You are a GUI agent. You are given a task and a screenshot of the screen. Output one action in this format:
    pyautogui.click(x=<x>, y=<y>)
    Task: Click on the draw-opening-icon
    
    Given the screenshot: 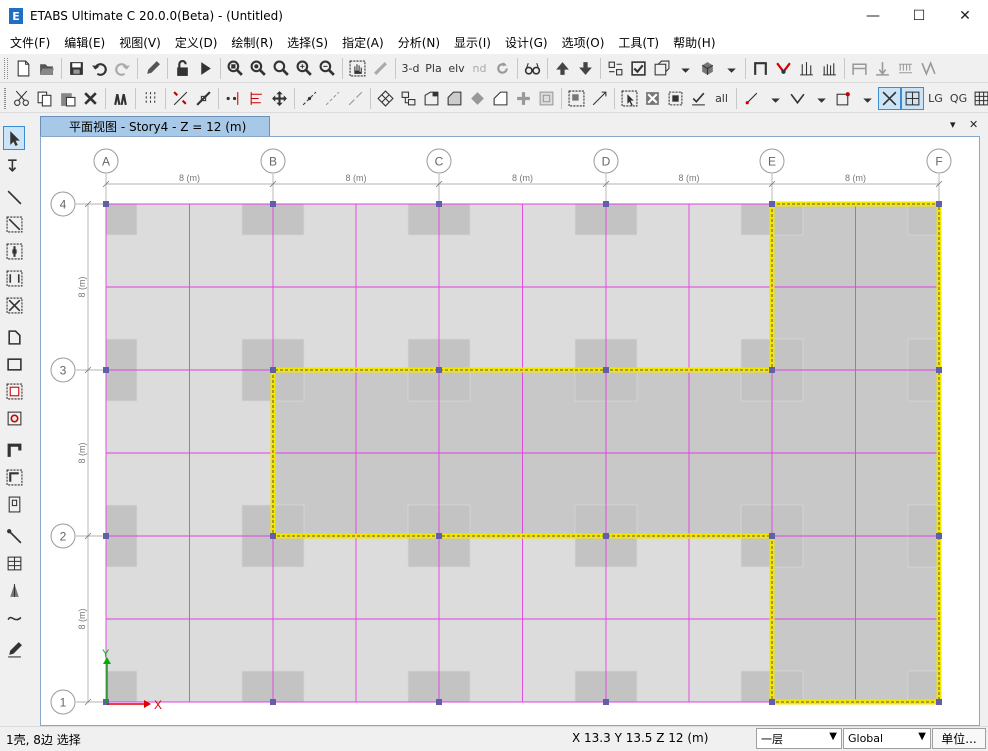 What is the action you would take?
    pyautogui.click(x=14, y=418)
    